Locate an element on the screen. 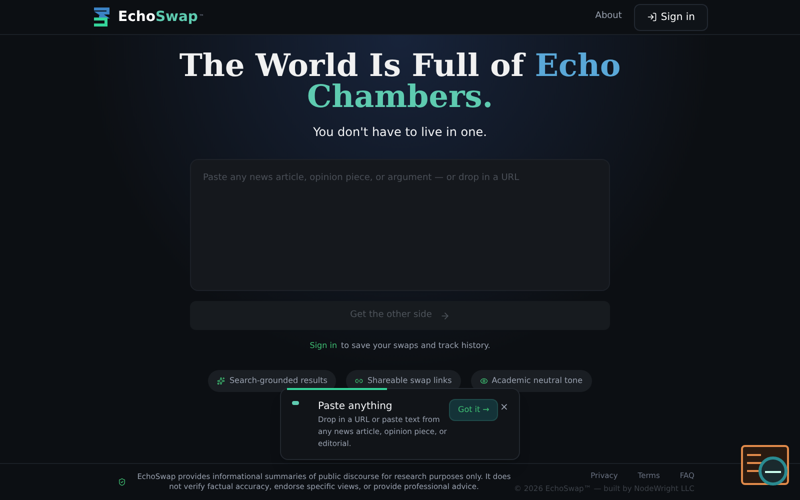 The width and height of the screenshot is (800, 500). arrow-icon is located at coordinates (445, 315).